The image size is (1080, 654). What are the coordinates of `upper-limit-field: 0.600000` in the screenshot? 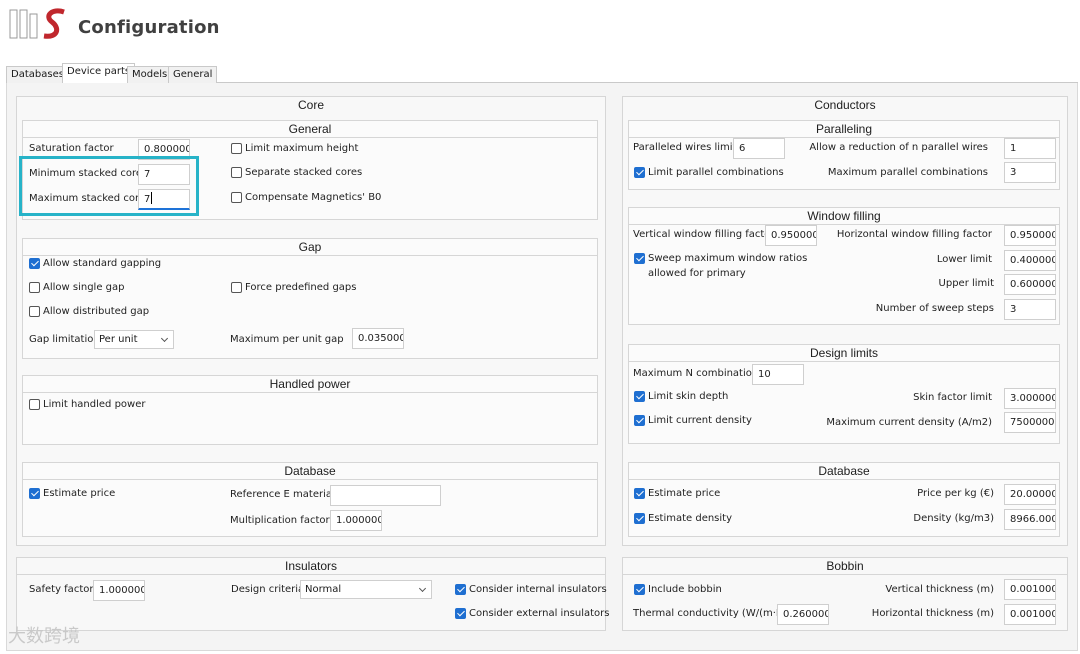 It's located at (1030, 284).